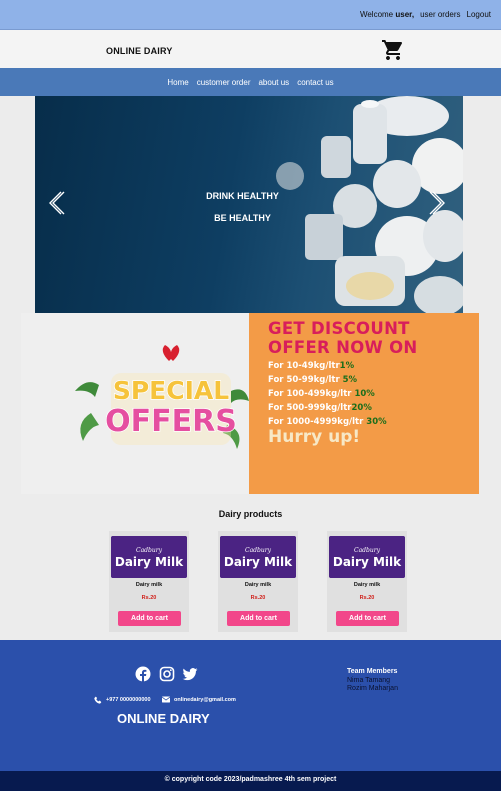 The image size is (501, 791). I want to click on nav-about-us: about us, so click(273, 82).